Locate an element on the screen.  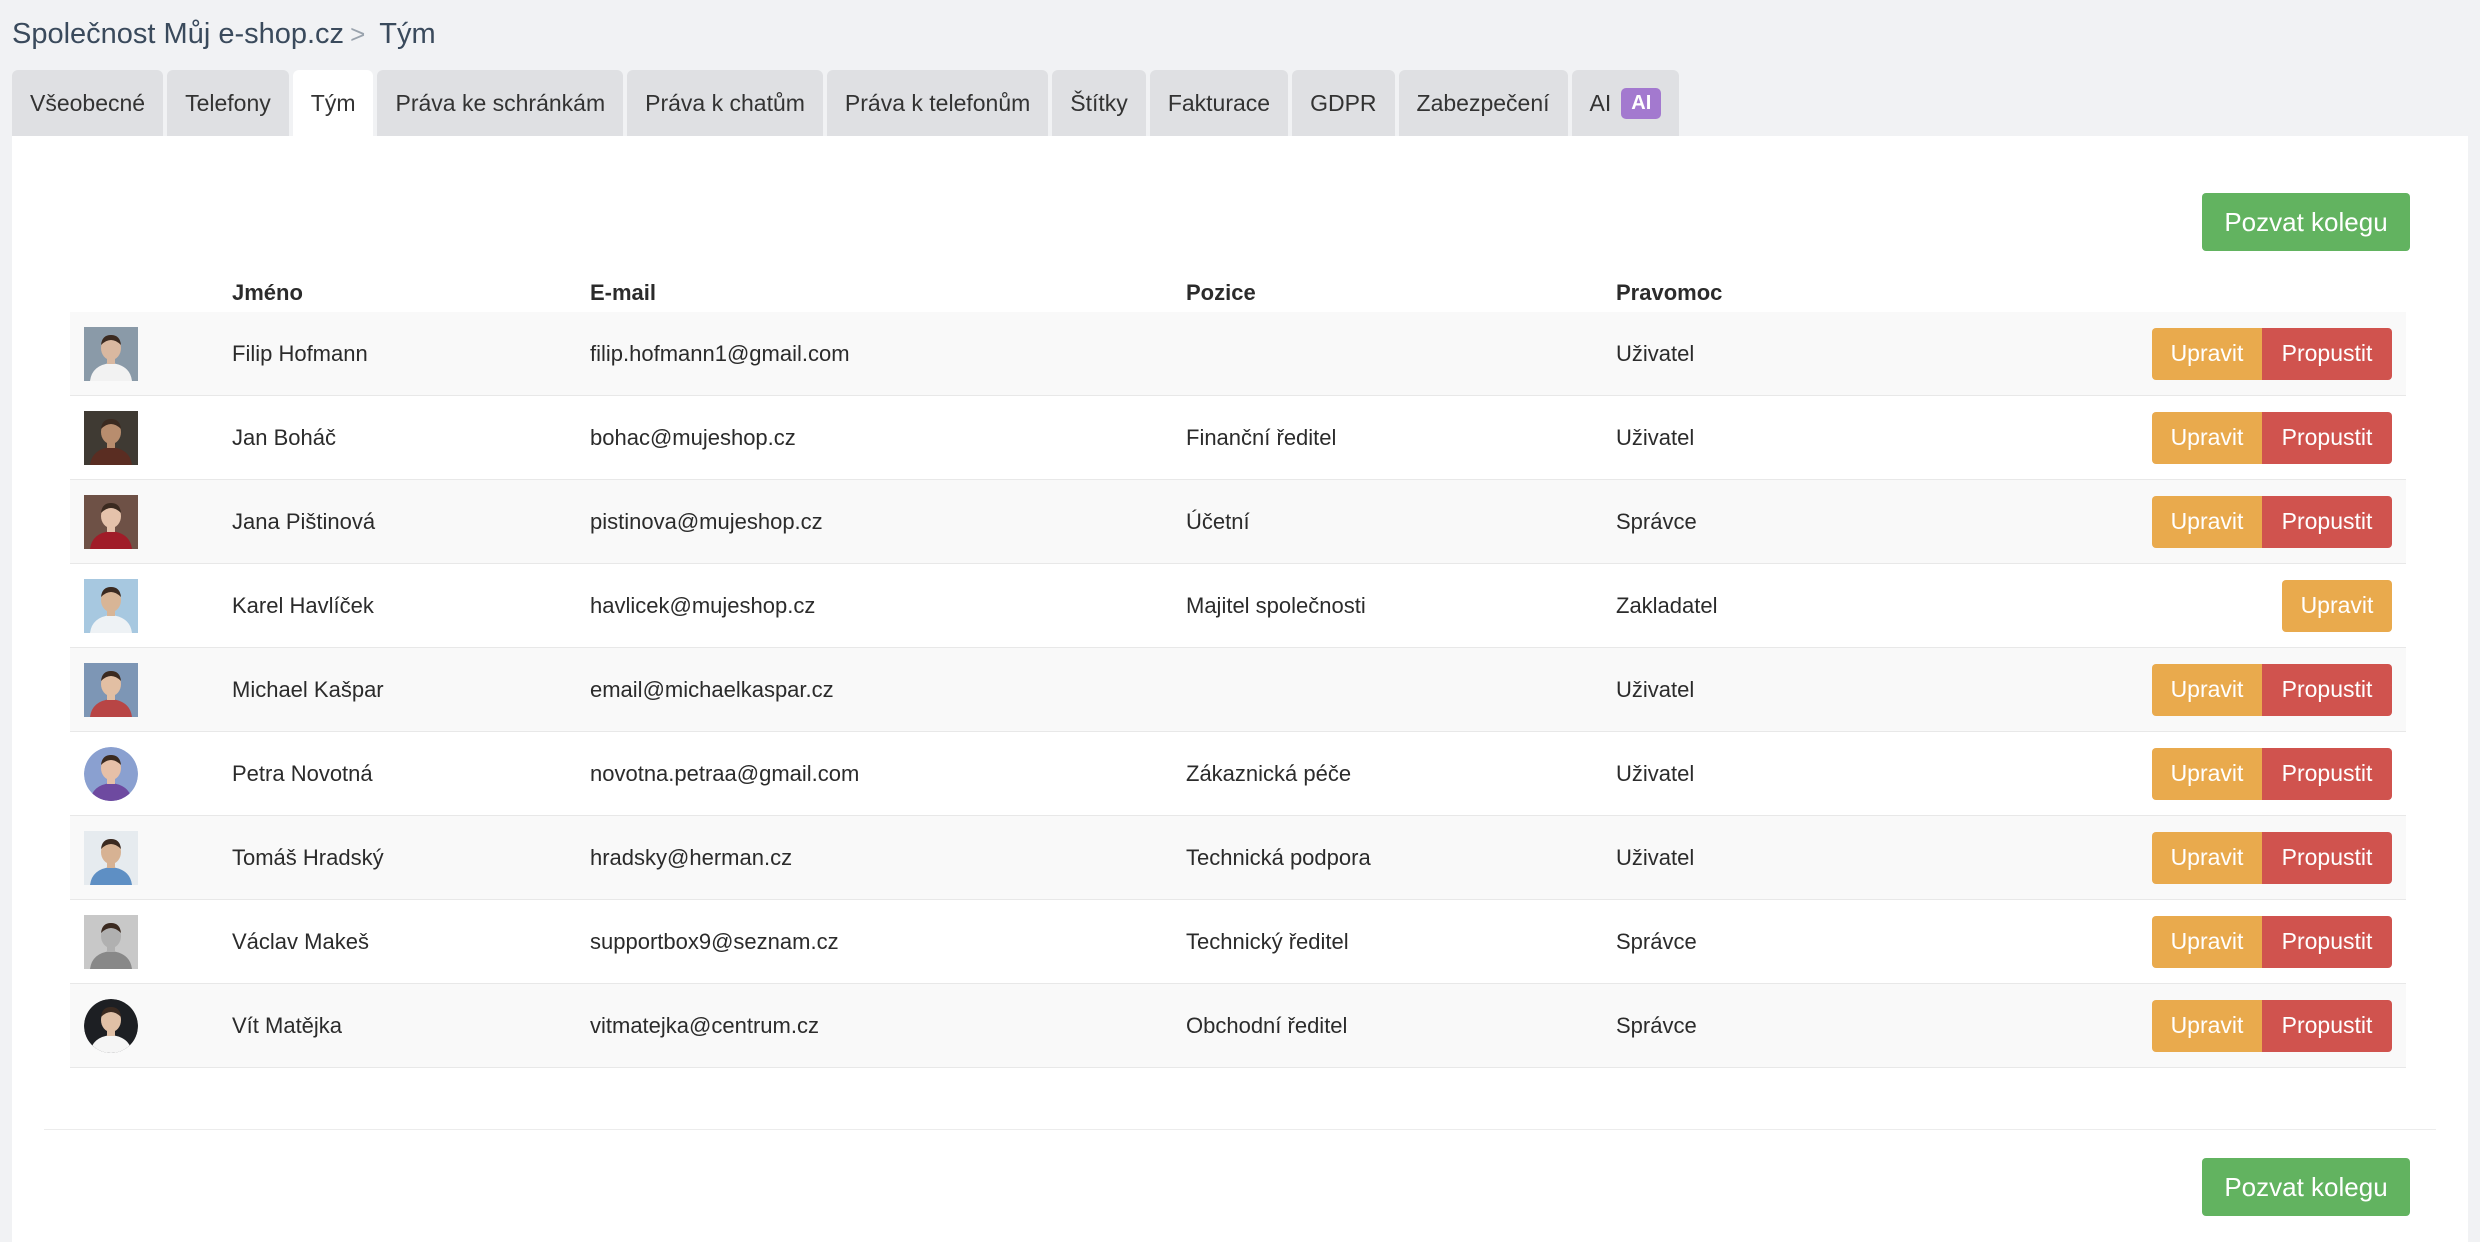
tab-label: Fakturace is located at coordinates (1219, 102).